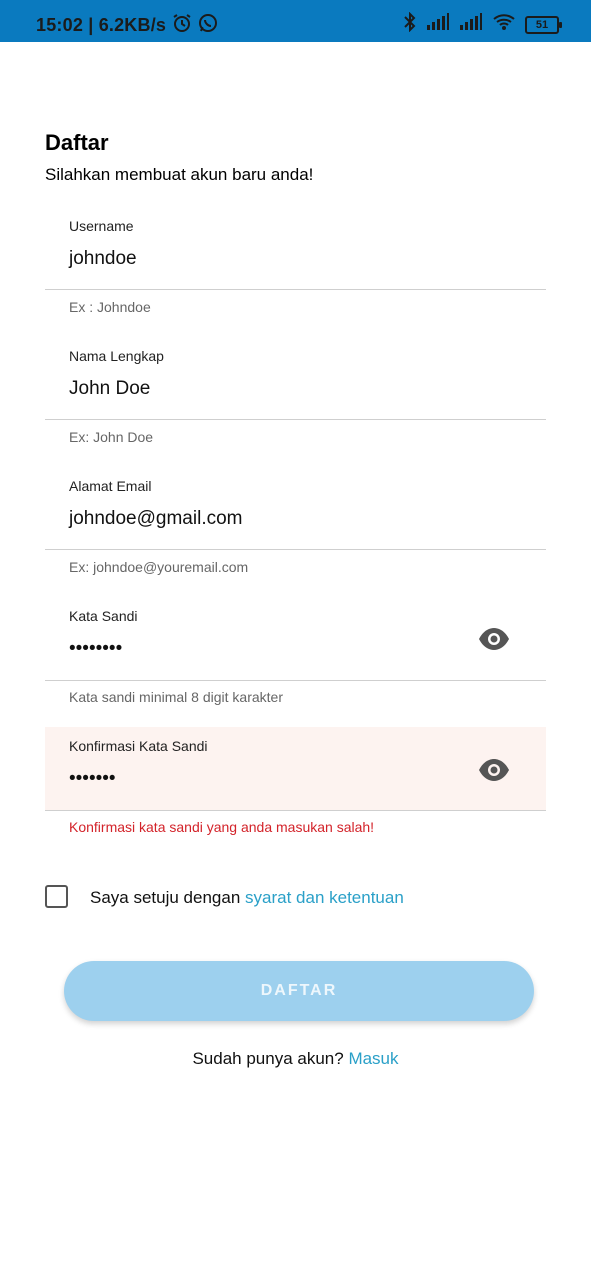  I want to click on email-label: Alamat Email, so click(110, 486).